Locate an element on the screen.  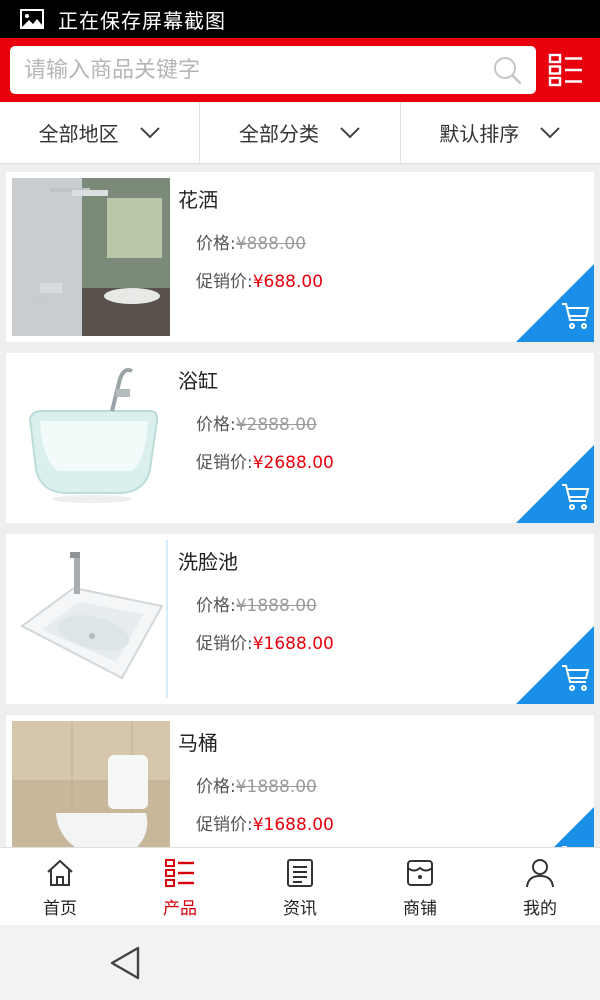
nav-label: 我的 is located at coordinates (540, 909).